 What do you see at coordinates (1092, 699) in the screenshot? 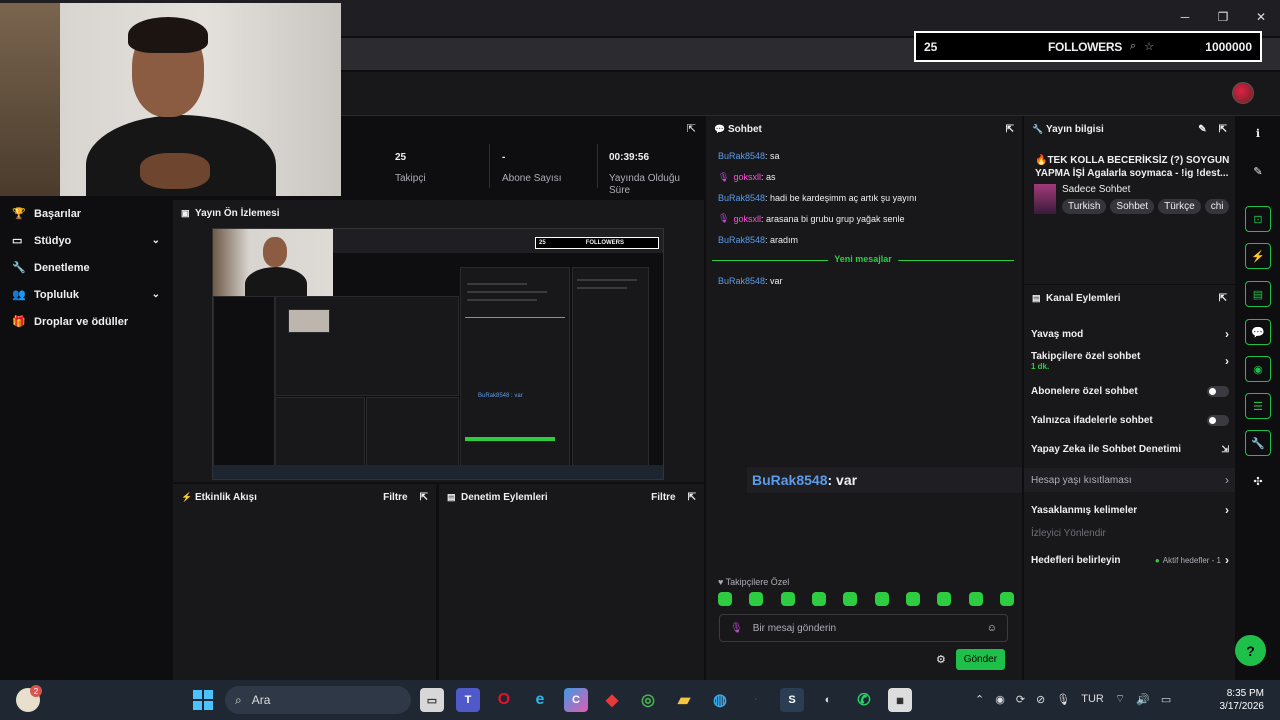
I see `language-indicator: TUR` at bounding box center [1092, 699].